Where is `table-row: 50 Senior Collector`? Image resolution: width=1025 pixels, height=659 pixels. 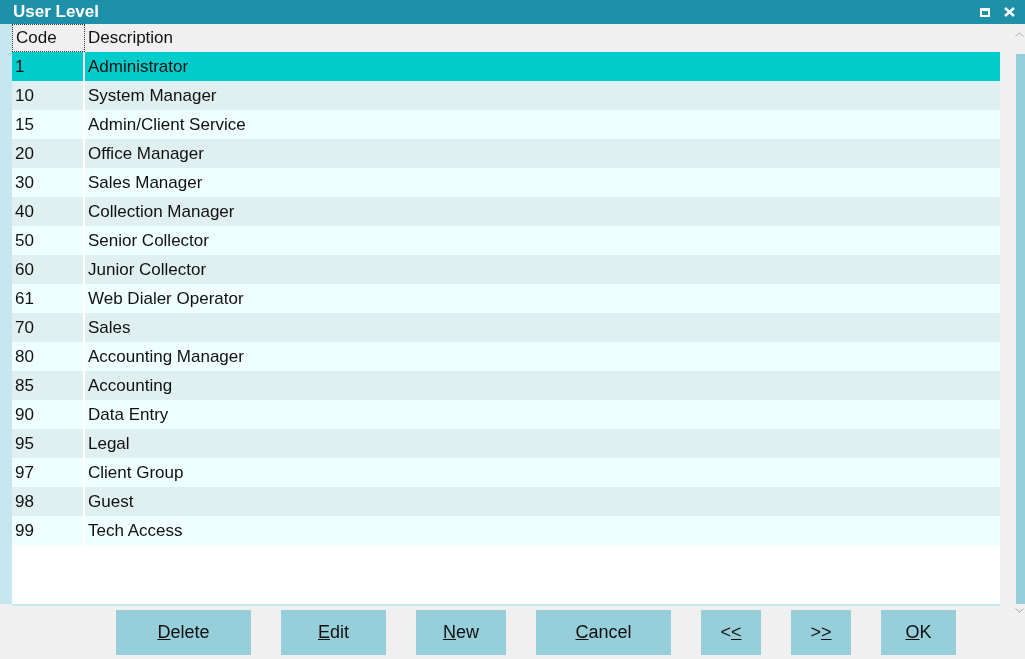 table-row: 50 Senior Collector is located at coordinates (506, 240).